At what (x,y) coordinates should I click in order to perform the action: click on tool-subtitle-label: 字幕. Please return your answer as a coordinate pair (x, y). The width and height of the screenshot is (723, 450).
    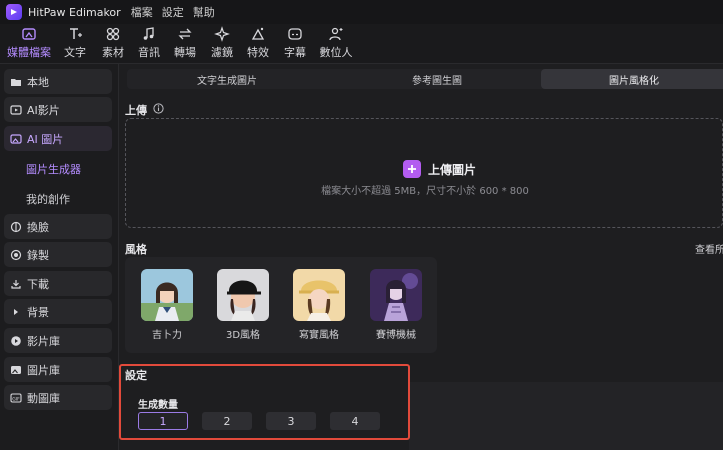
    Looking at the image, I should click on (295, 52).